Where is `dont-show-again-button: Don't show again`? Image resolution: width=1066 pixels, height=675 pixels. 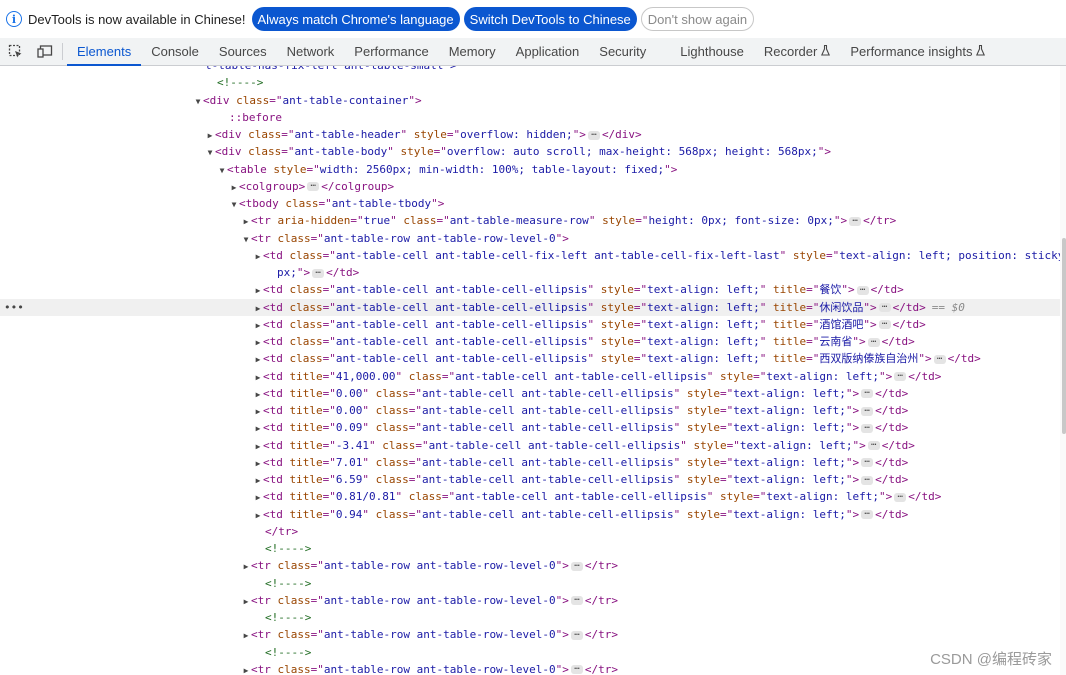
dont-show-again-button: Don't show again is located at coordinates (697, 19).